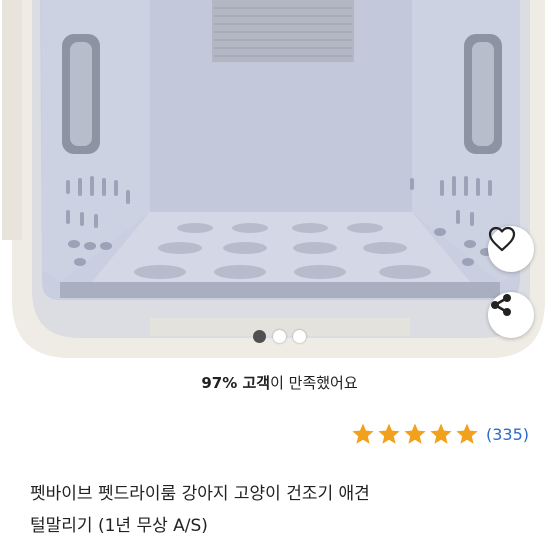 The image size is (559, 559). I want to click on product-title-line: 털말리기 (1년 무상 A/S), so click(119, 526).